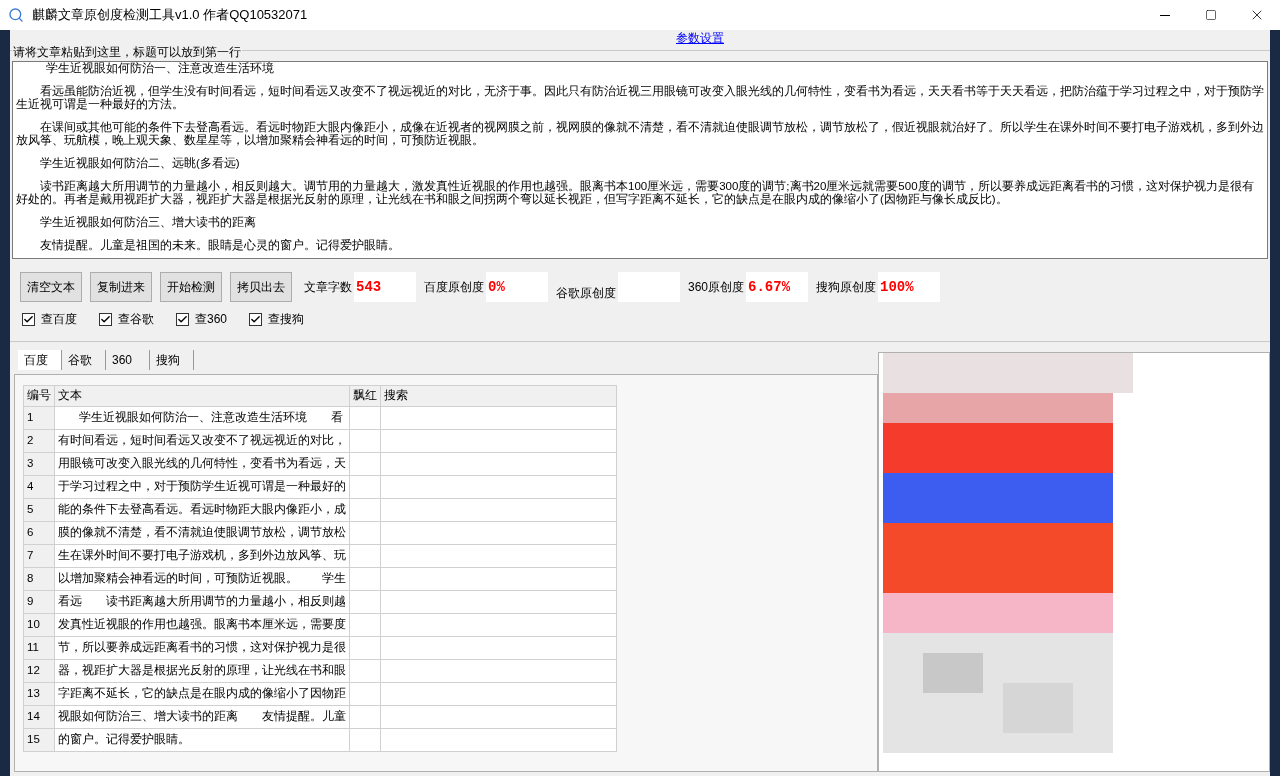 The width and height of the screenshot is (1280, 776). What do you see at coordinates (39, 717) in the screenshot?
I see `row-number-cell: 14` at bounding box center [39, 717].